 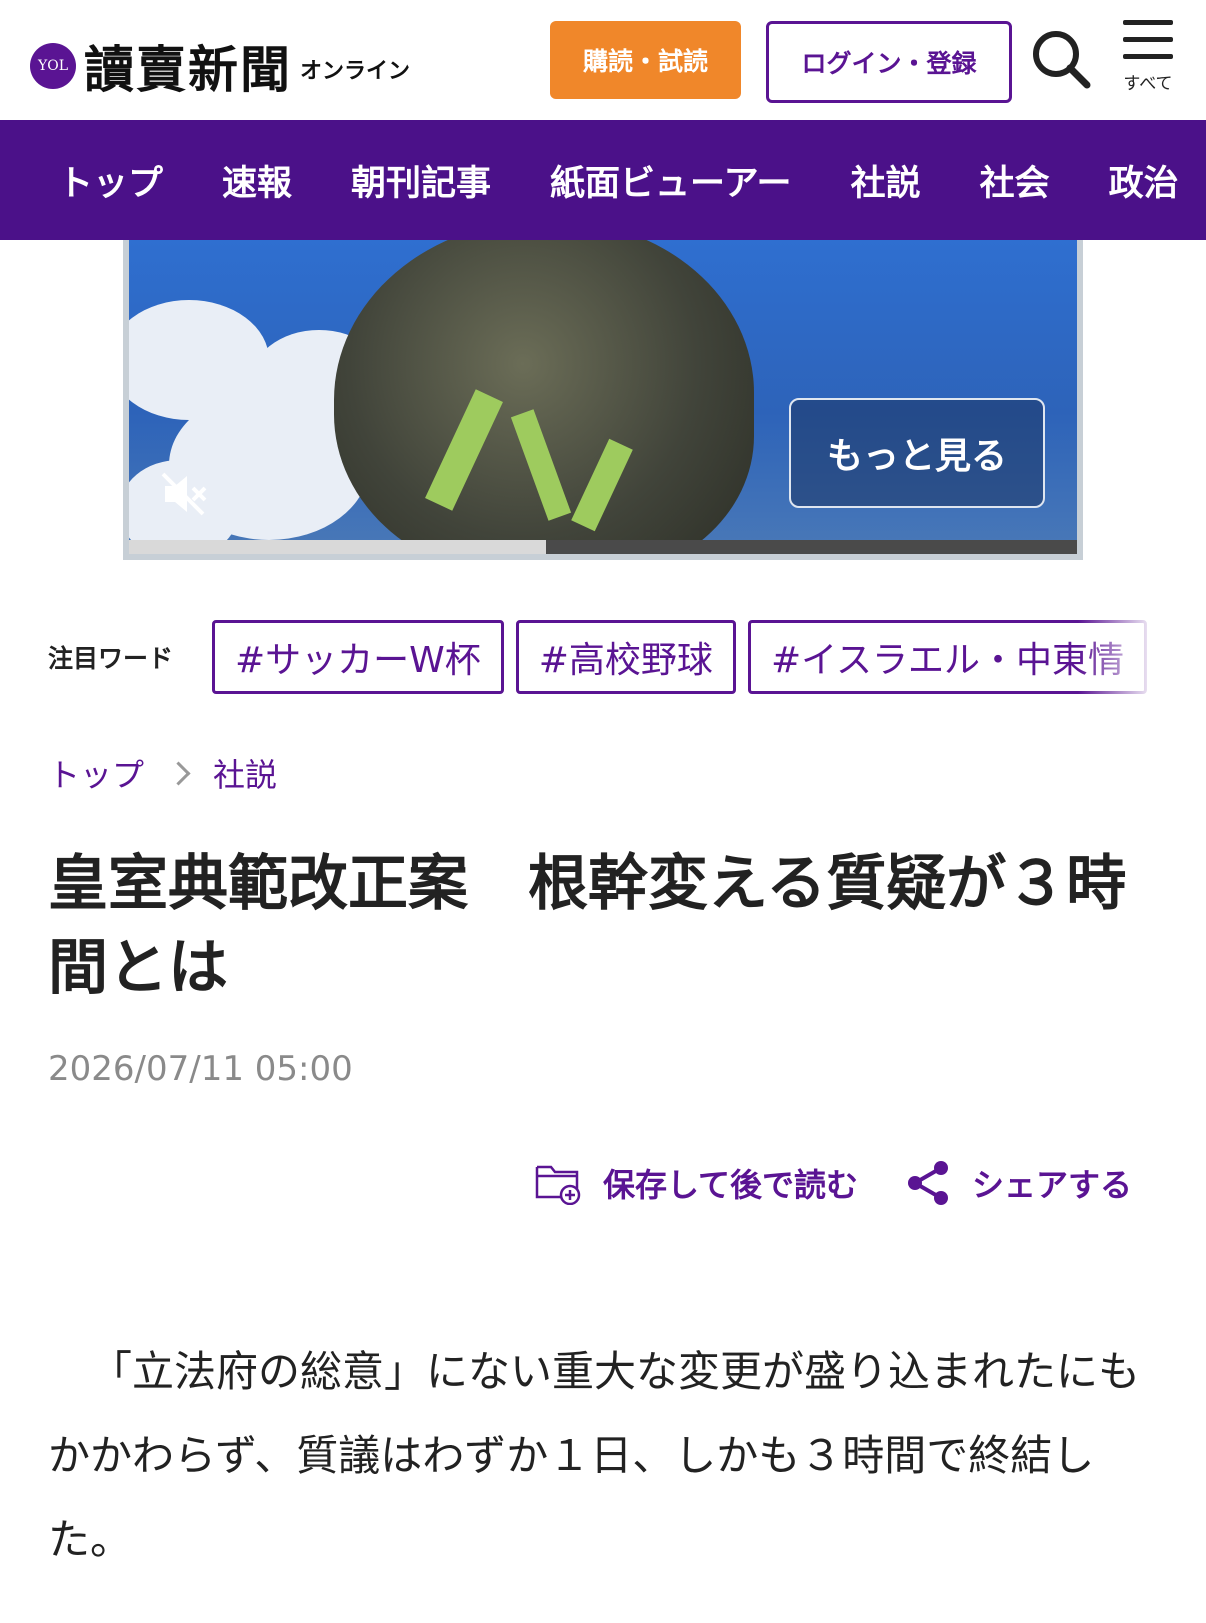 What do you see at coordinates (886, 180) in the screenshot?
I see `nav-item-editorial: 社説` at bounding box center [886, 180].